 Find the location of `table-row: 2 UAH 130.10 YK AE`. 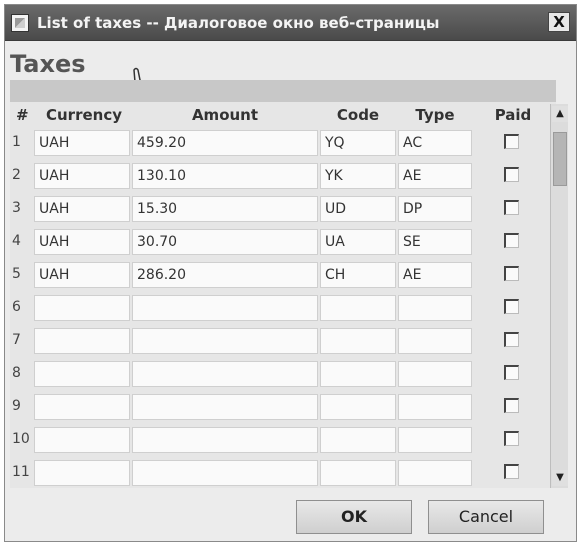

table-row: 2 UAH 130.10 YK AE is located at coordinates (283, 175).